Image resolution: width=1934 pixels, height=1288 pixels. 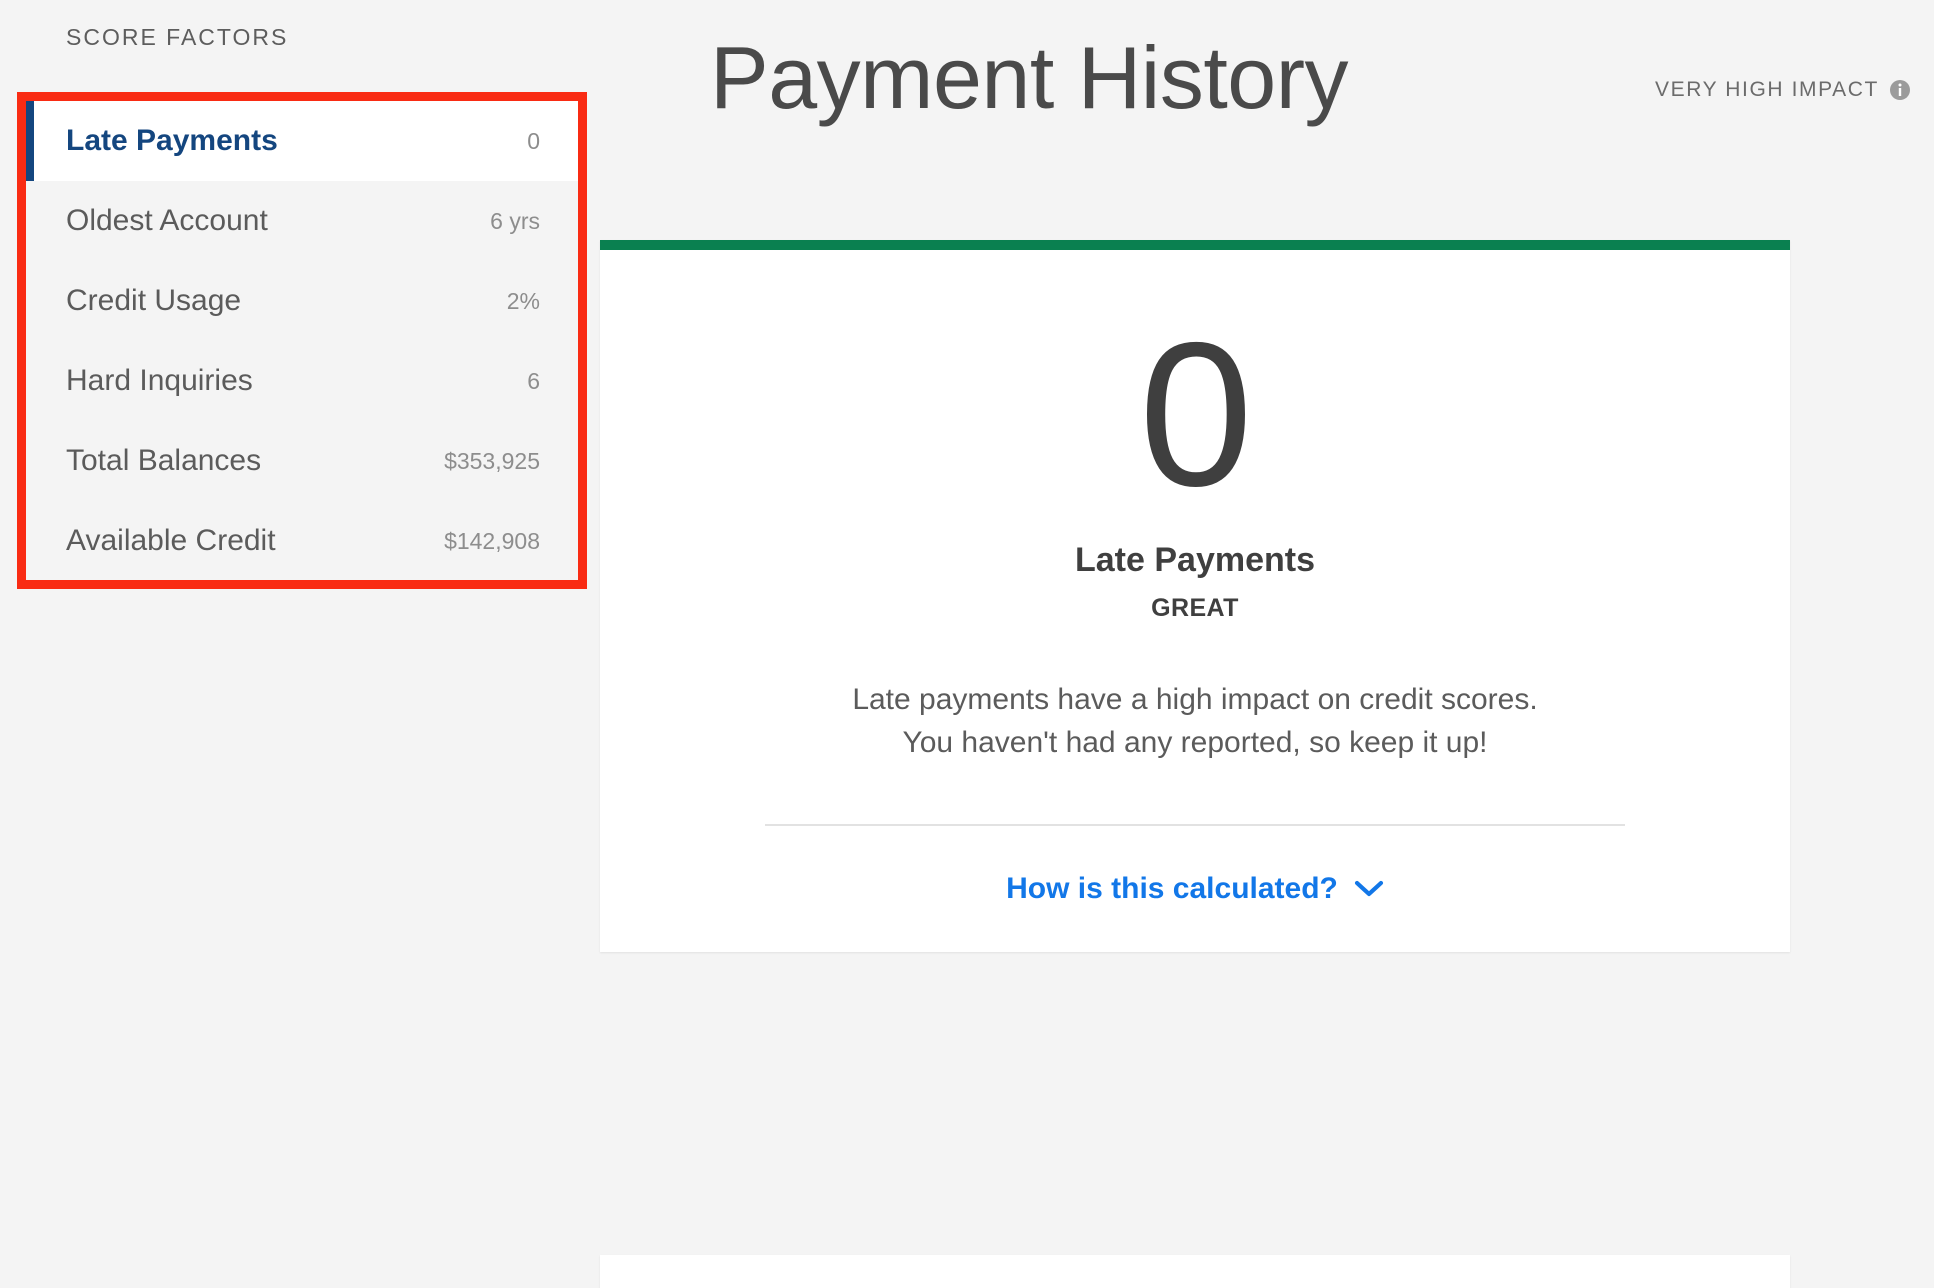 I want to click on sidebar-item-oldest-account: Oldest Account 6 yrs, so click(x=302, y=221).